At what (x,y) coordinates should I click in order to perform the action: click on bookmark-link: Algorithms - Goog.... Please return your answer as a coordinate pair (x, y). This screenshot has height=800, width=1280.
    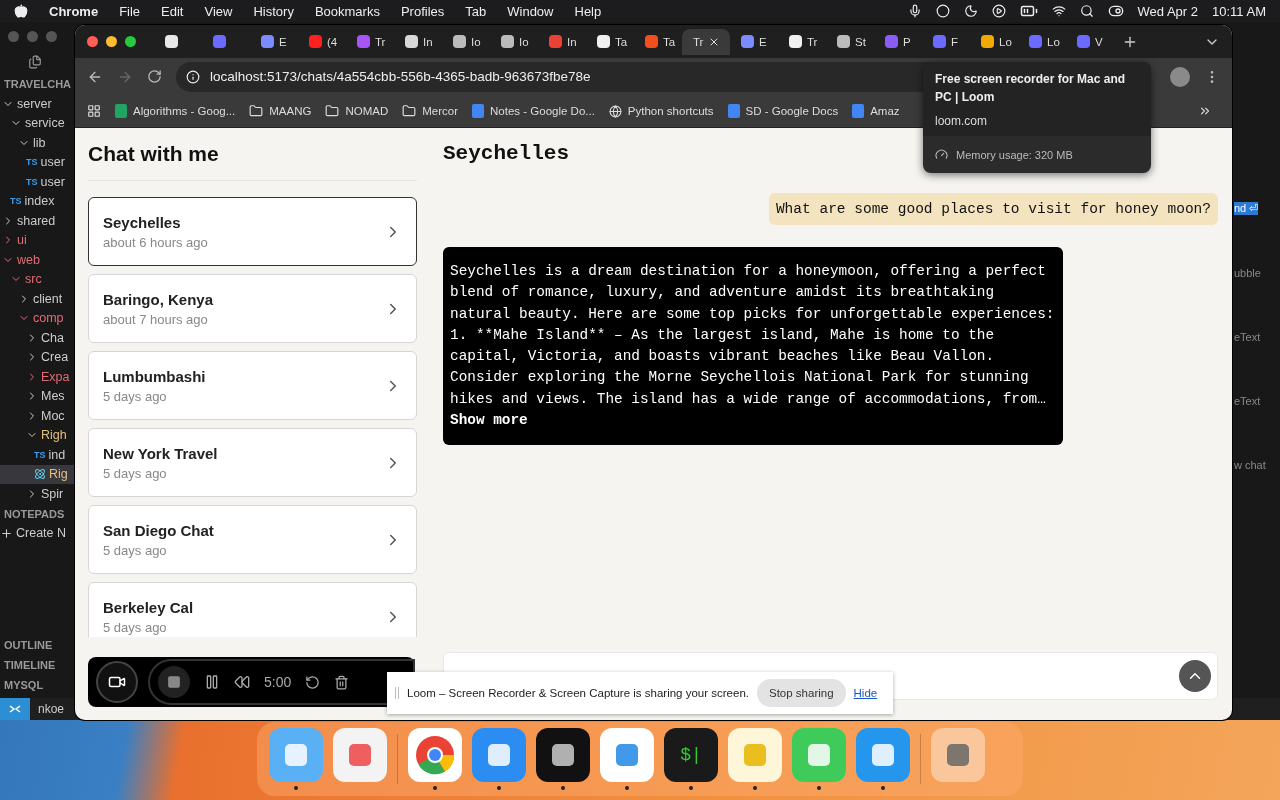
    Looking at the image, I should click on (184, 111).